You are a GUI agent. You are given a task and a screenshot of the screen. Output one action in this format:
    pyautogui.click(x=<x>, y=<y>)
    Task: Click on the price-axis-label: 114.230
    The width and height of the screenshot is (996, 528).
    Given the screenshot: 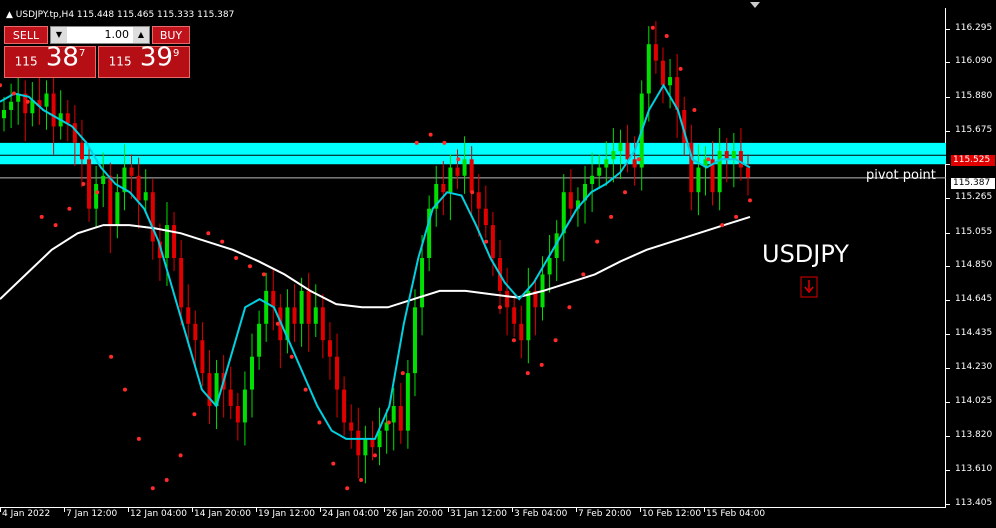 What is the action you would take?
    pyautogui.click(x=974, y=367)
    